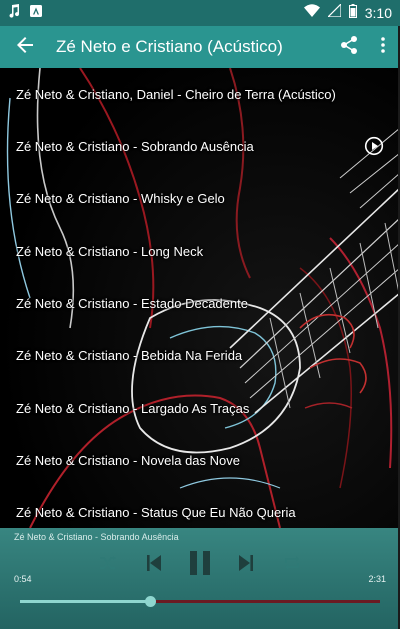 The width and height of the screenshot is (400, 629). I want to click on skip-next-icon, so click(246, 565).